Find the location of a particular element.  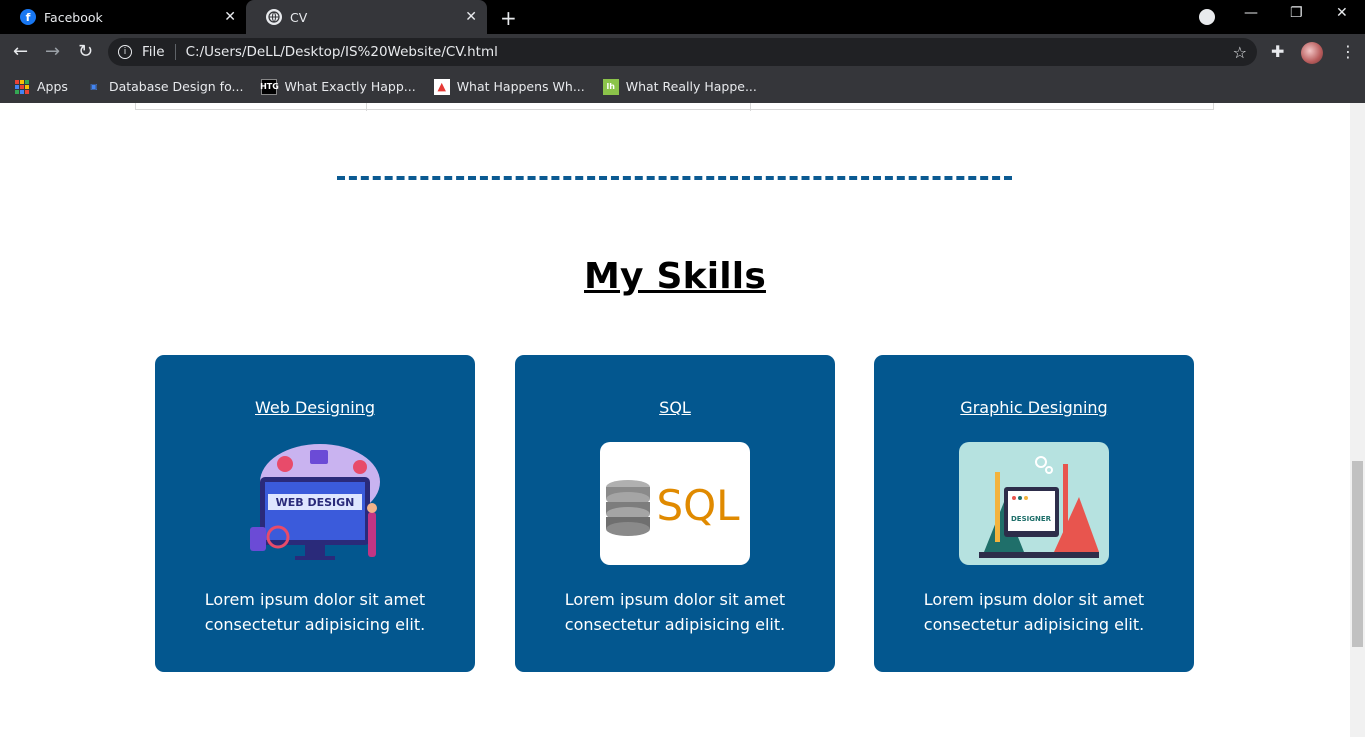

bookmark-star-icon: ☆ is located at coordinates (1240, 52).